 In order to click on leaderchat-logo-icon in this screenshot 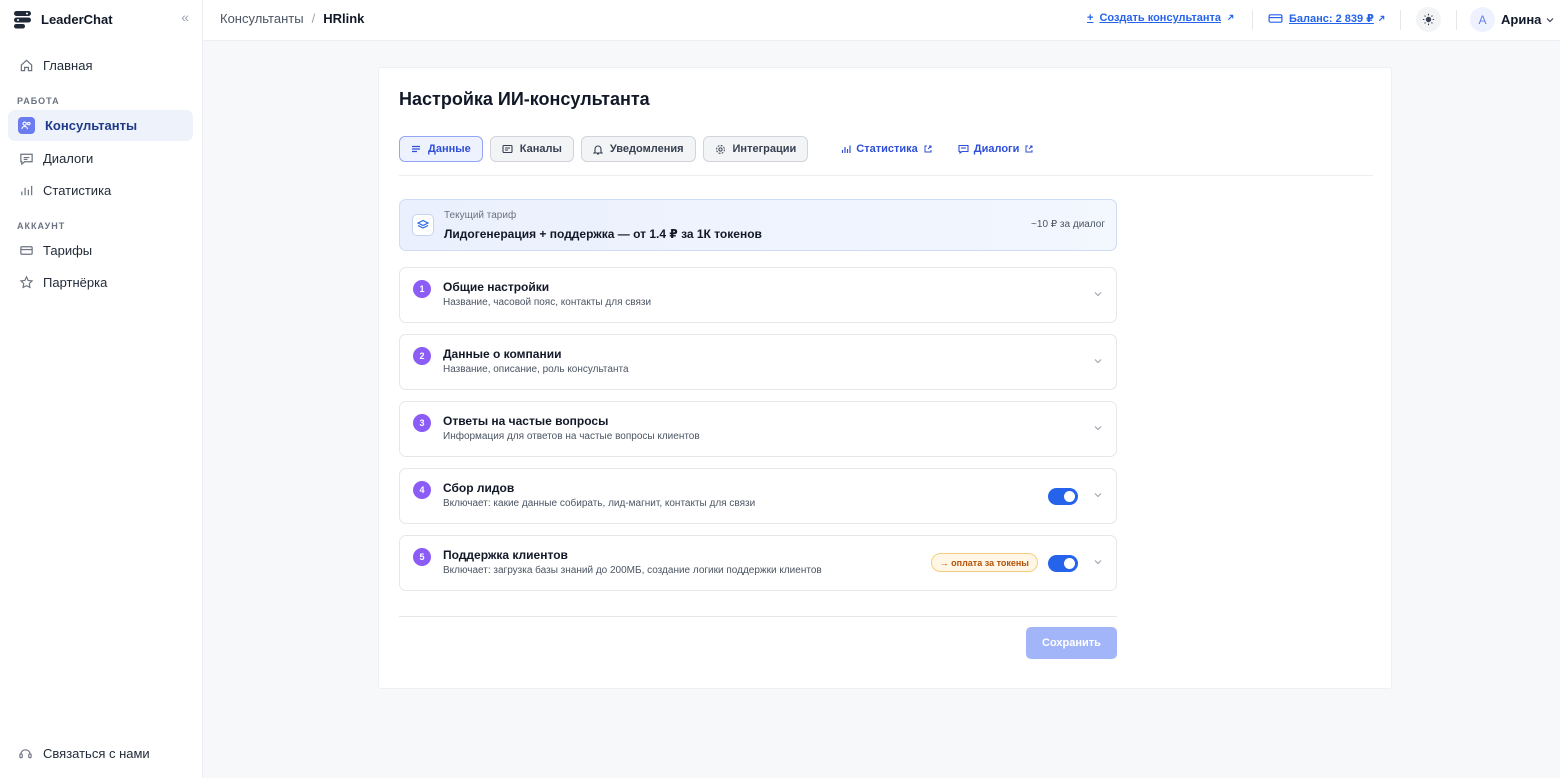, I will do `click(22, 19)`.